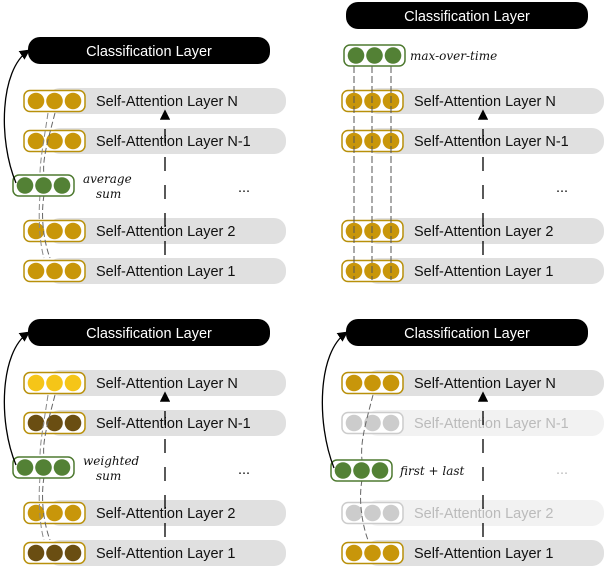  Describe the element at coordinates (432, 471) in the screenshot. I see `pool-label: first + last` at that location.